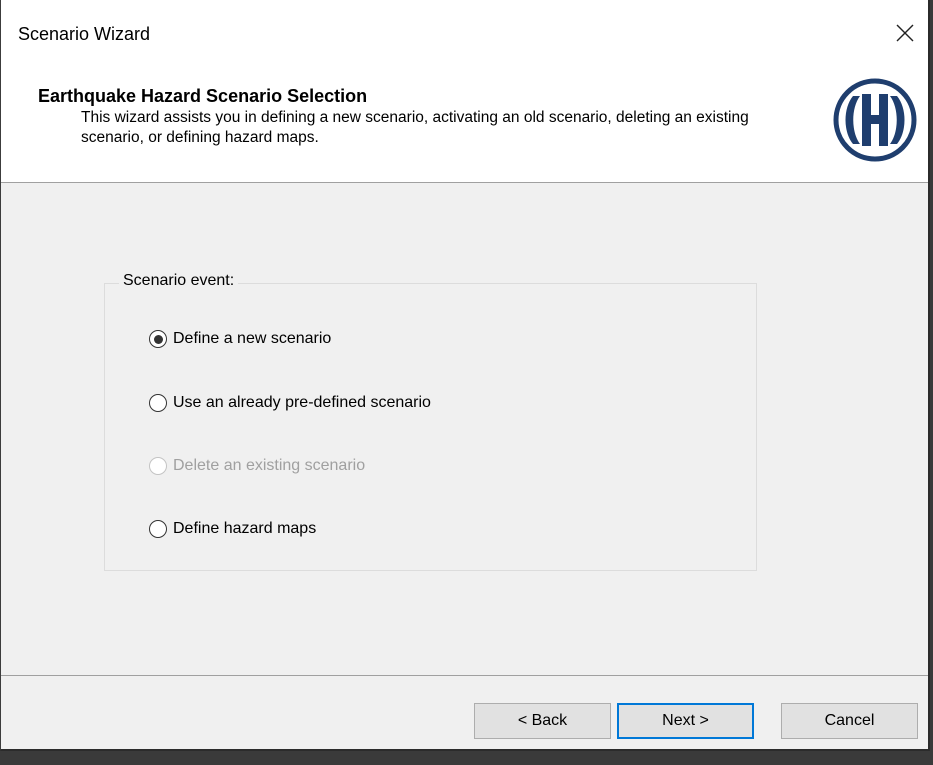 The image size is (933, 765). I want to click on back-button: < Back, so click(542, 721).